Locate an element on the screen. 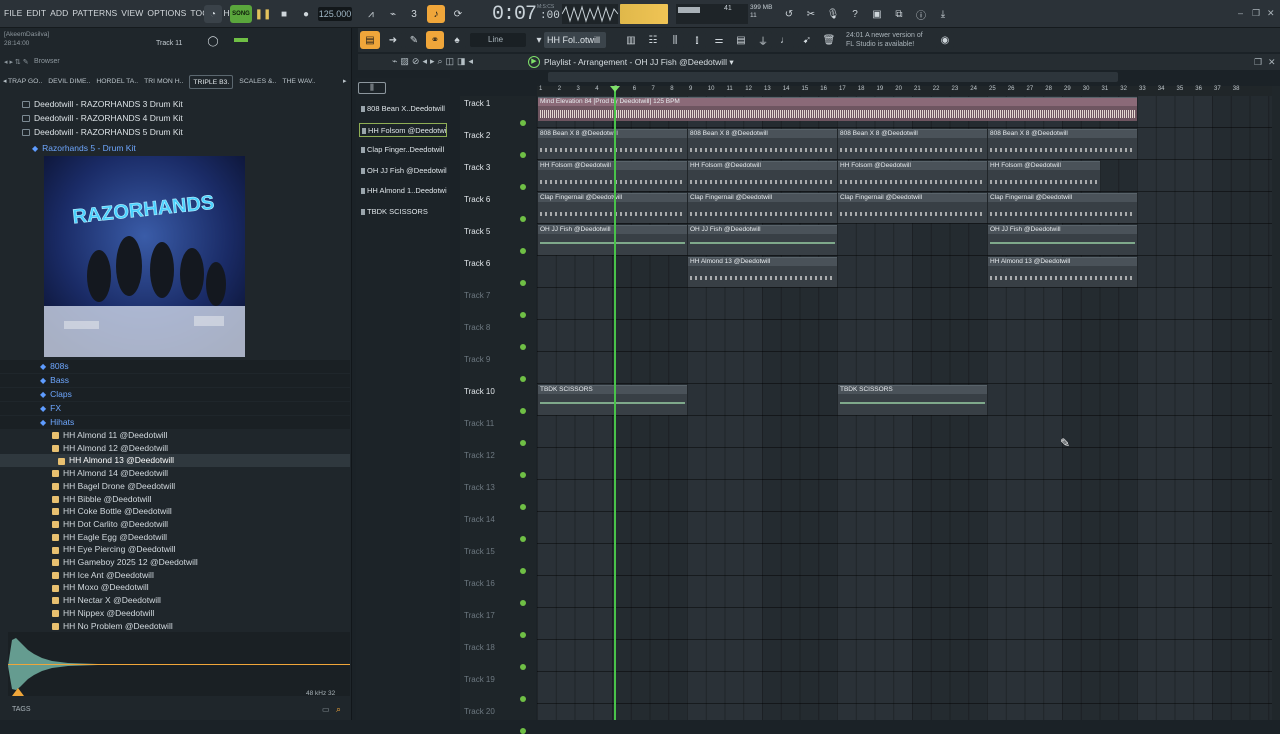 This screenshot has width=1280, height=734. song-mode-toggle: SONG is located at coordinates (241, 14).